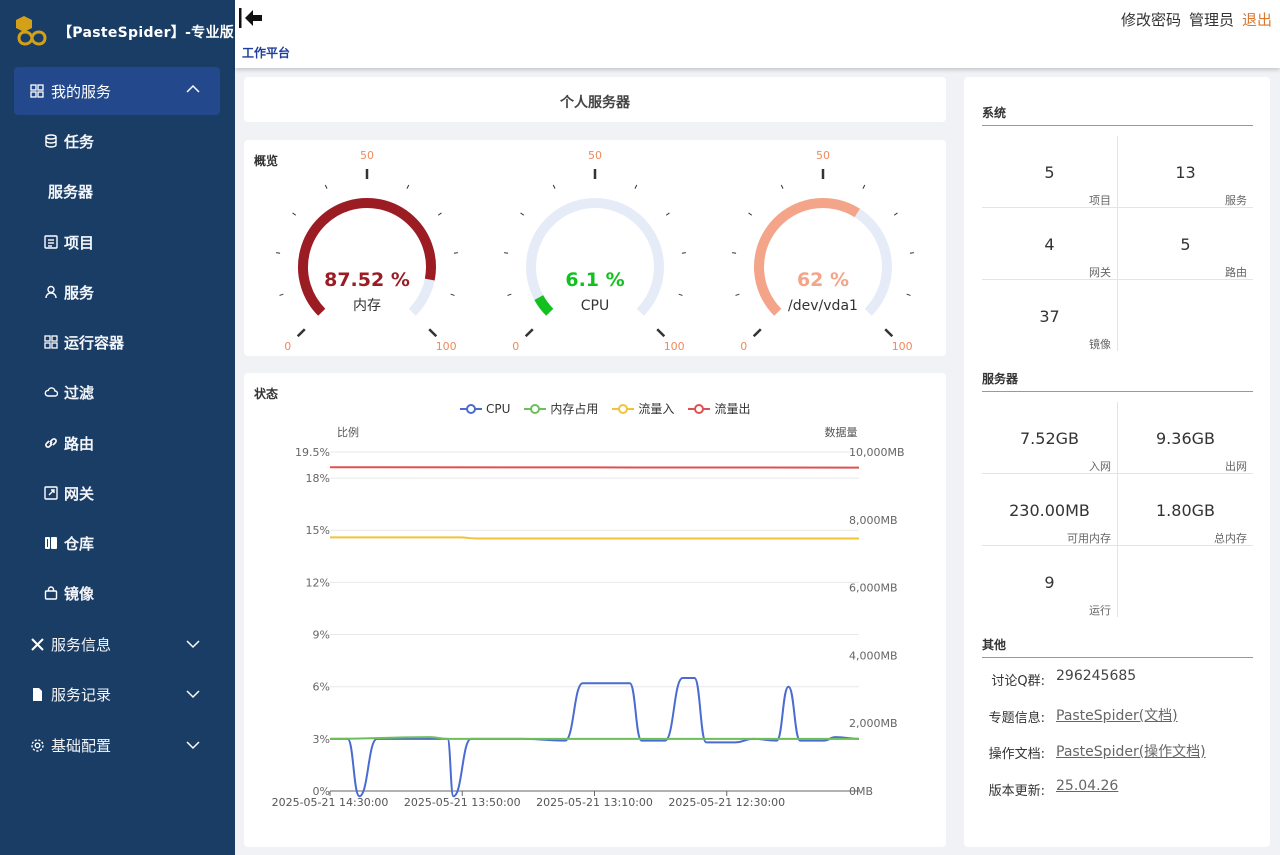  I want to click on sidebar-item-label: 镜像, so click(79, 593).